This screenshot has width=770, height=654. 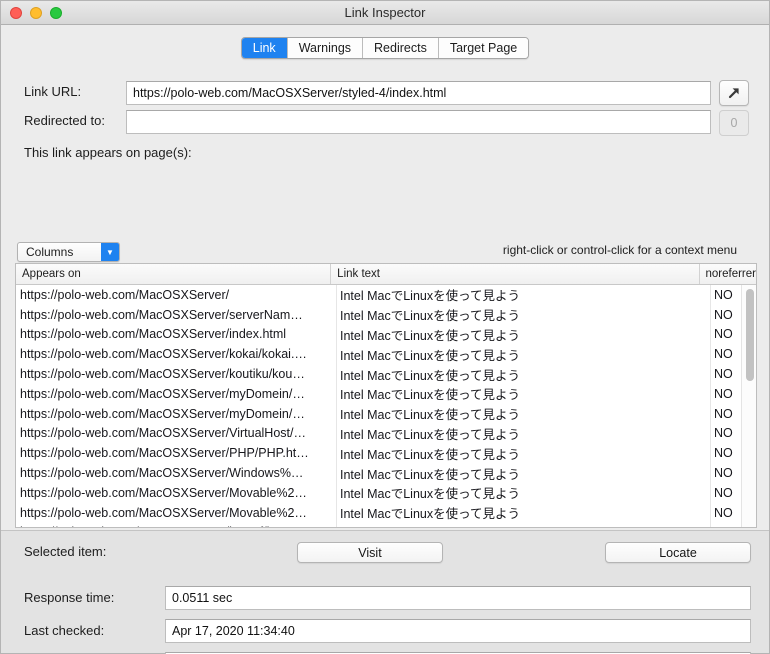 What do you see at coordinates (64, 120) in the screenshot?
I see `redirected-to-label: Redirected to:` at bounding box center [64, 120].